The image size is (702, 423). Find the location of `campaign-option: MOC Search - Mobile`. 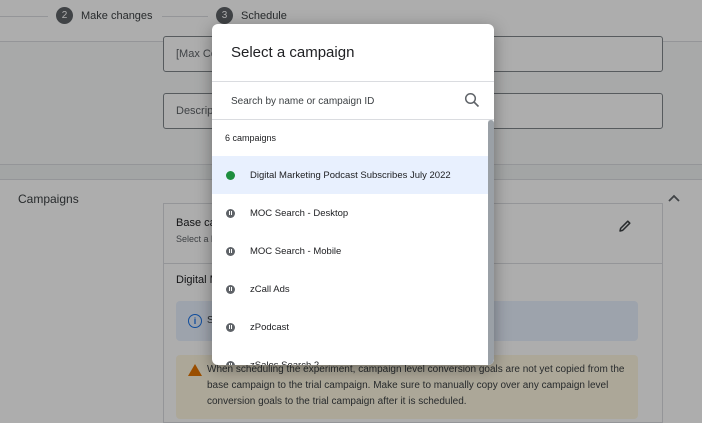

campaign-option: MOC Search - Mobile is located at coordinates (350, 251).